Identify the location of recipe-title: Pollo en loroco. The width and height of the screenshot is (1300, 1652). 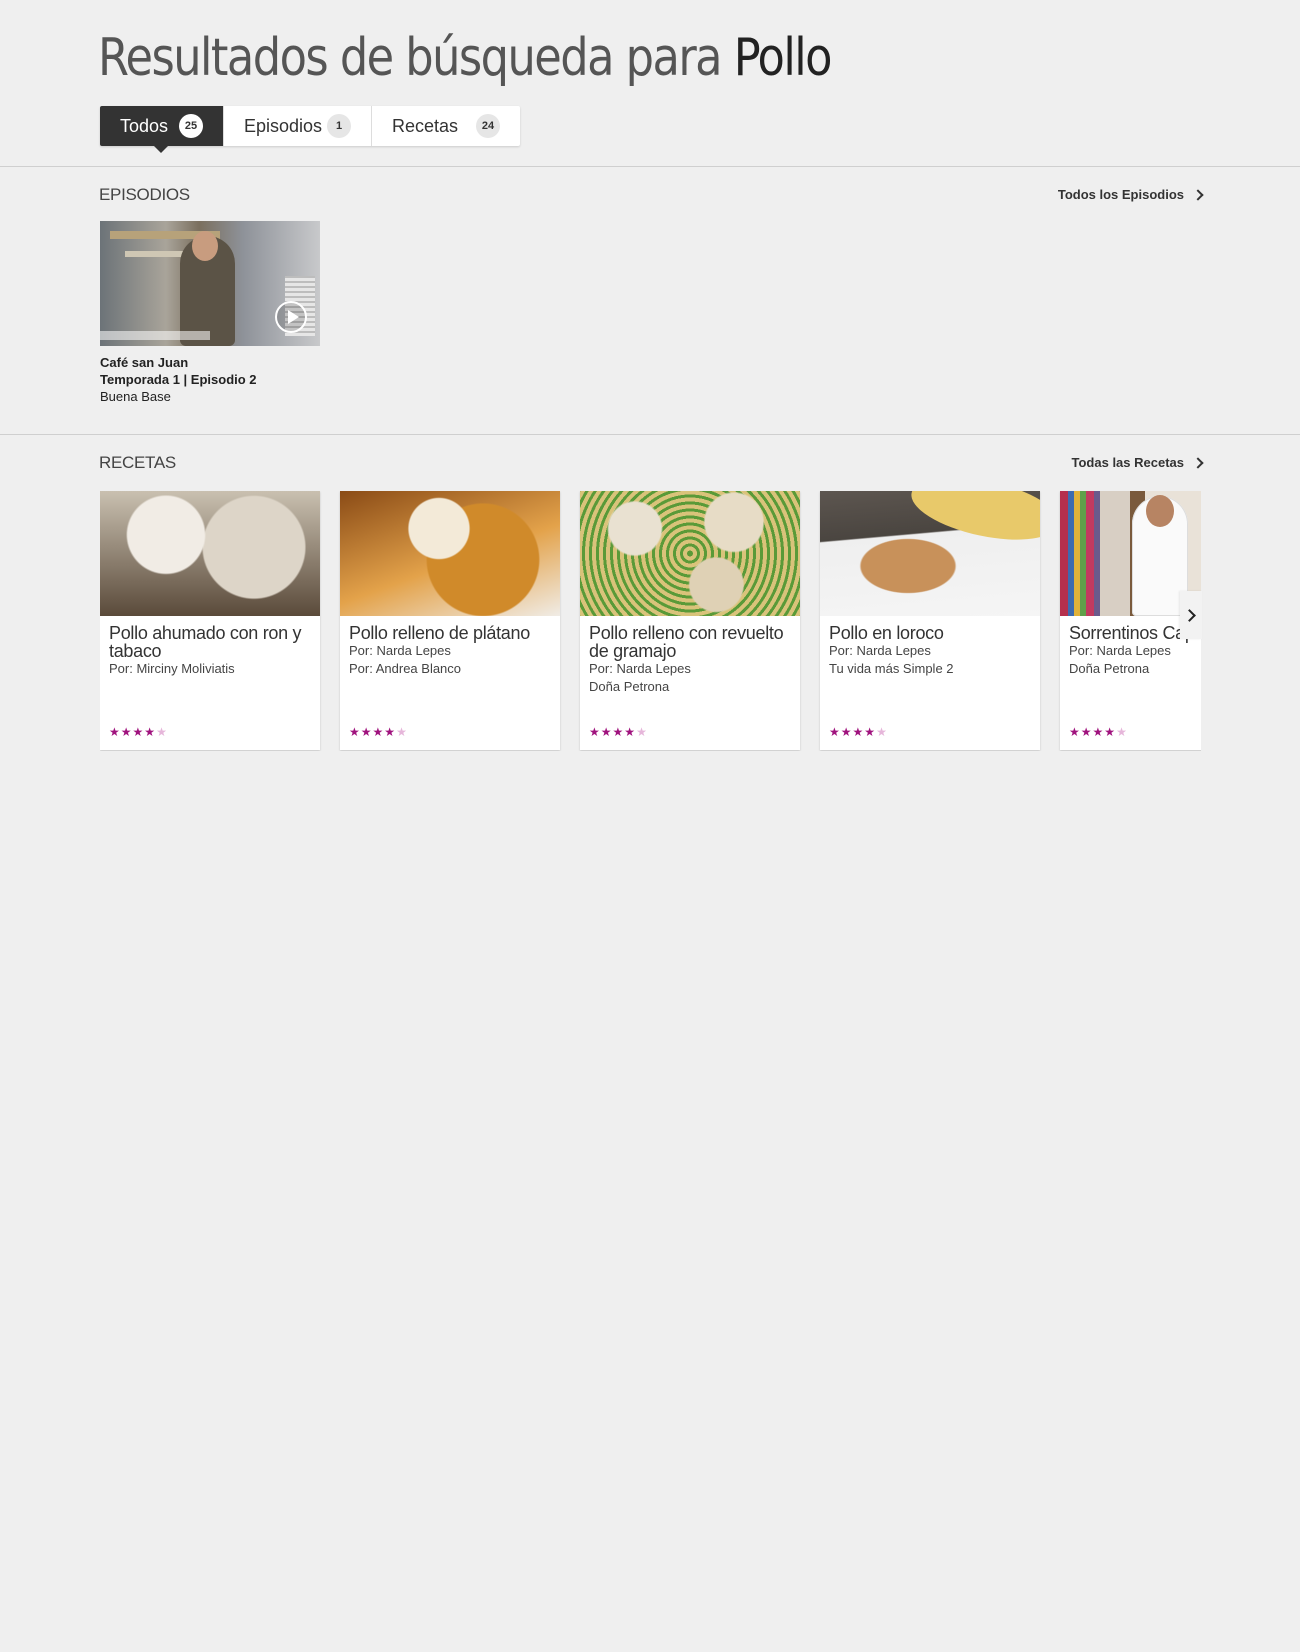
(886, 633).